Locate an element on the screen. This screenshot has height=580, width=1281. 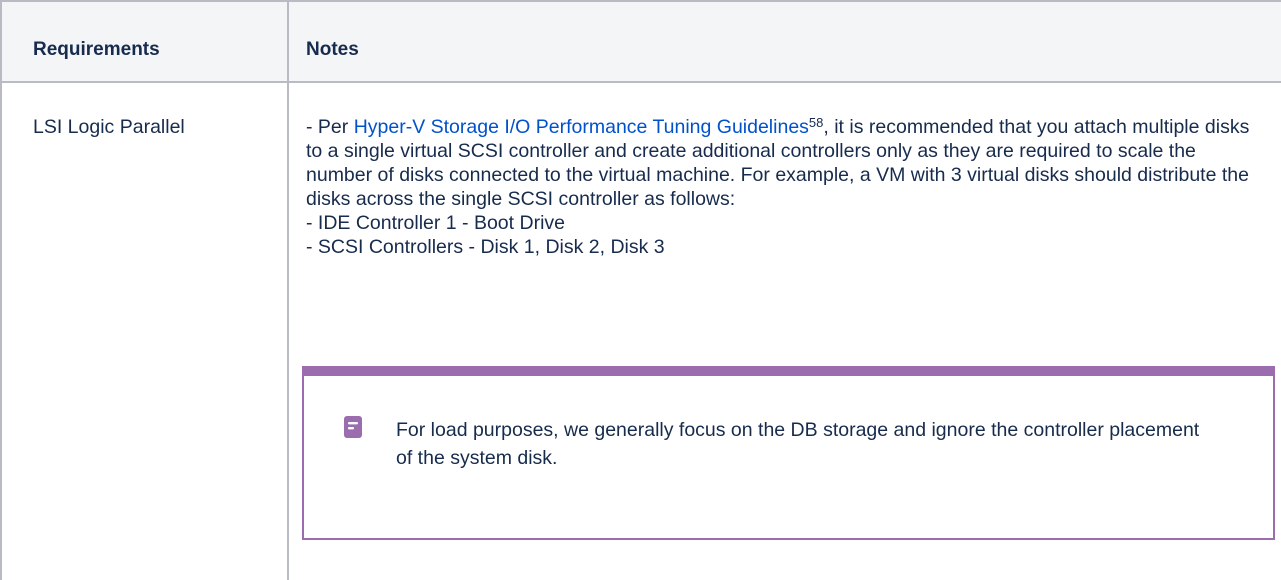
table-top-border is located at coordinates (640, 1).